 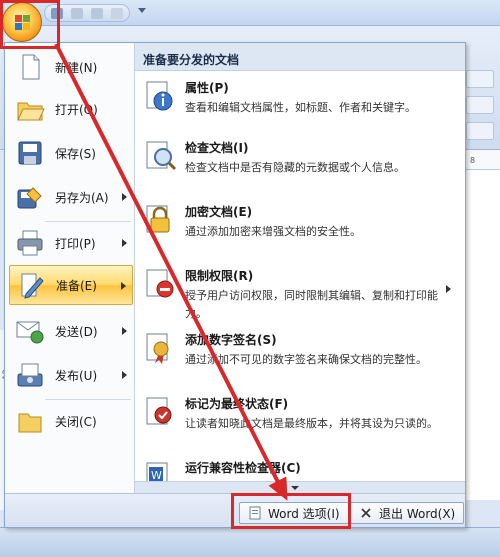 What do you see at coordinates (160, 96) in the screenshot?
I see `properties-icon` at bounding box center [160, 96].